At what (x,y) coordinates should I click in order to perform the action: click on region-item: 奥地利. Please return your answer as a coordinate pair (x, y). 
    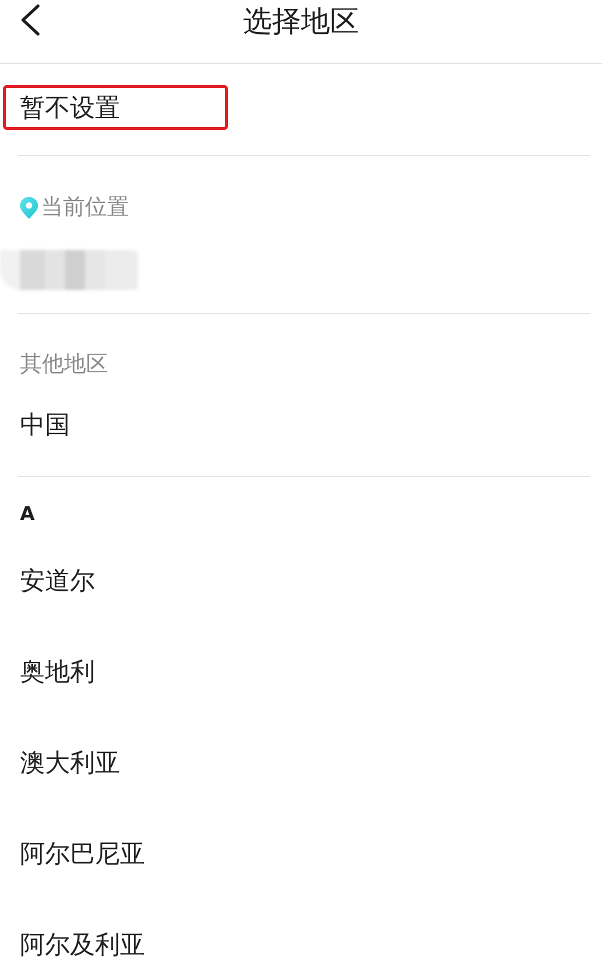
    Looking at the image, I should click on (57, 672).